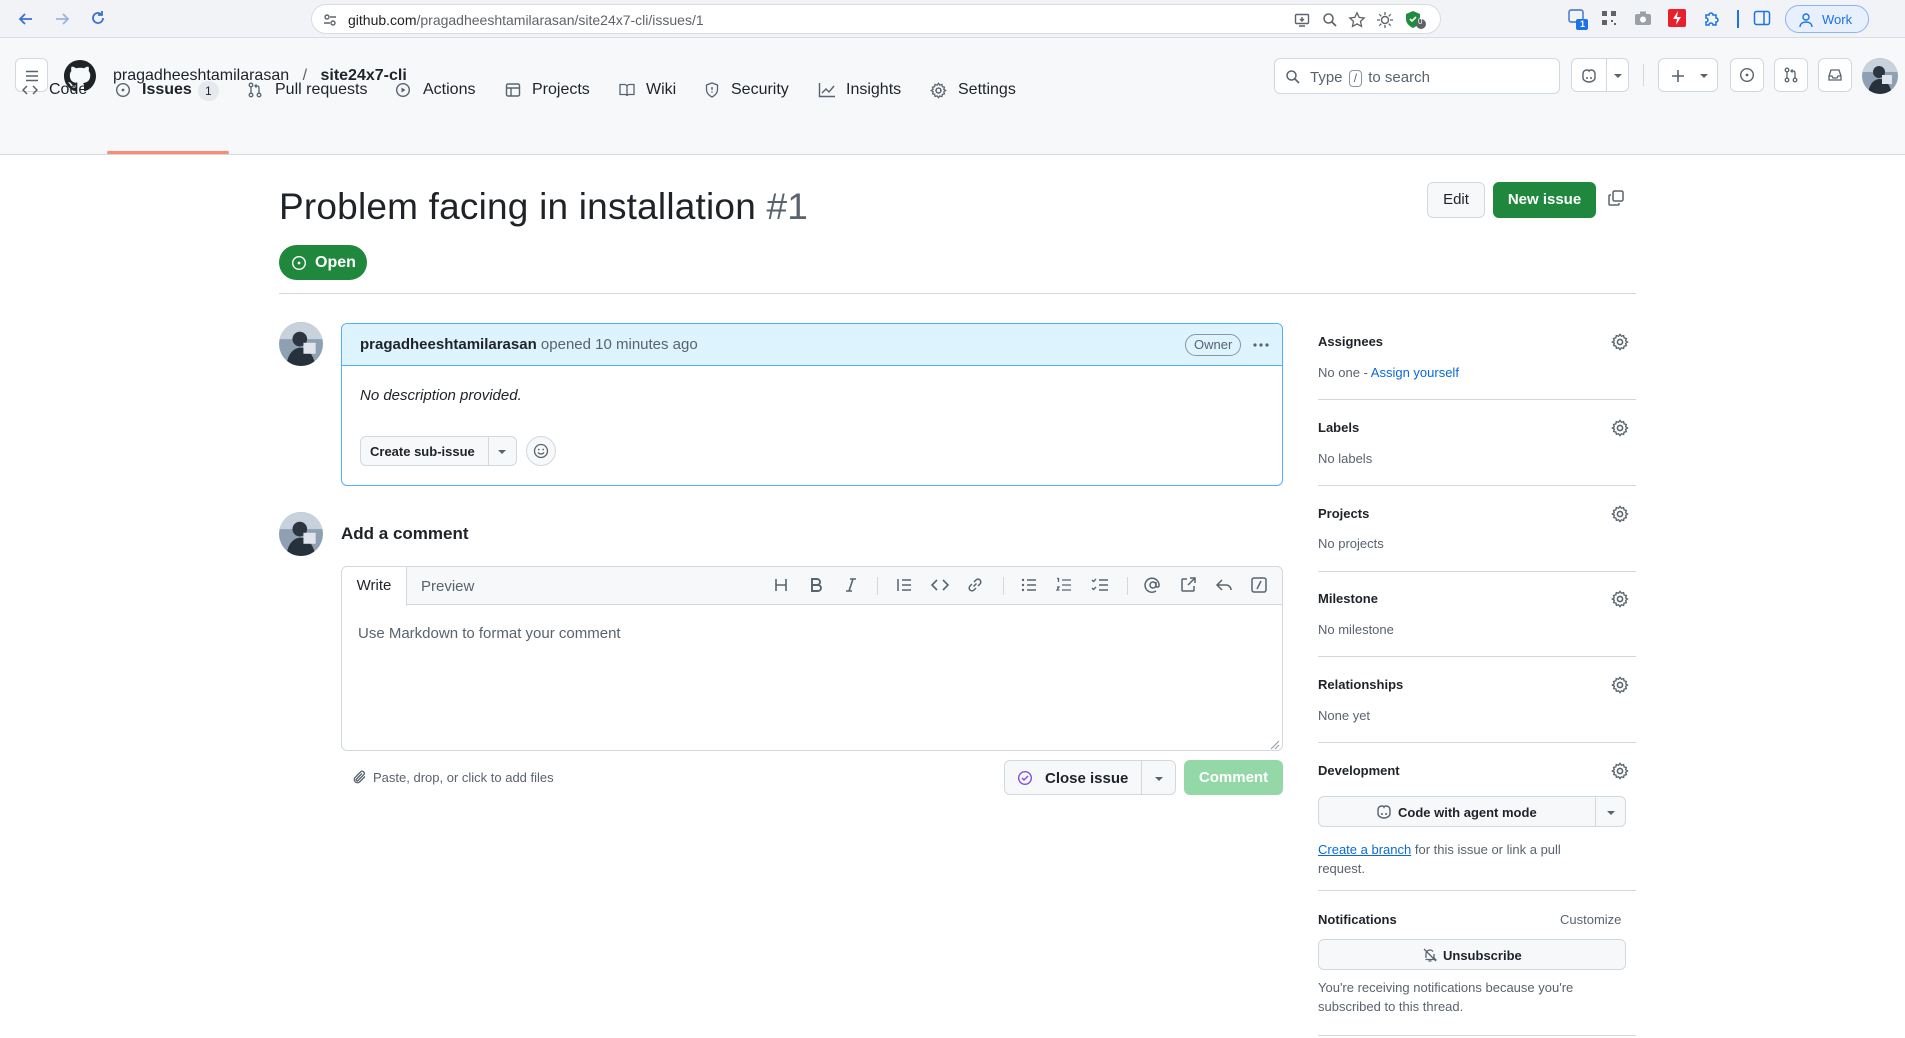 This screenshot has height=1038, width=1905. I want to click on inbox-button, so click(1835, 75).